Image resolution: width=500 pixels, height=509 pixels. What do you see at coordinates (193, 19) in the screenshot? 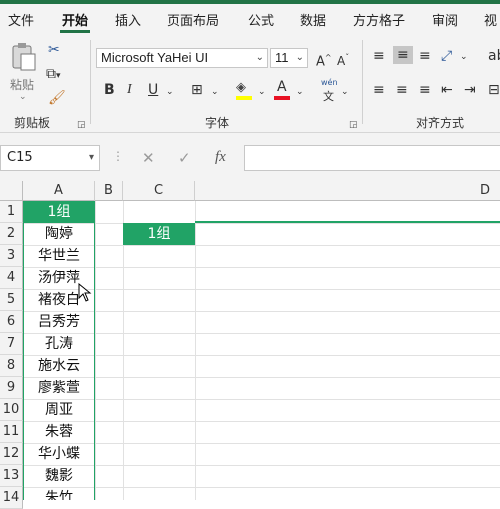
I see `tab-page-layout: 页面布局` at bounding box center [193, 19].